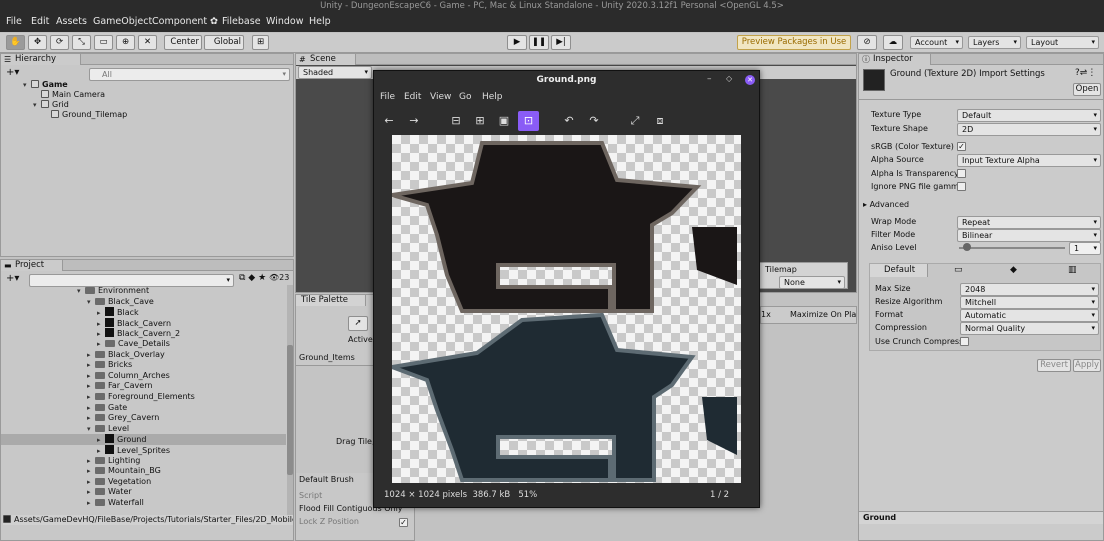 This screenshot has height=541, width=1104. What do you see at coordinates (528, 121) in the screenshot?
I see `zoom-original-icon: ⊡` at bounding box center [528, 121].